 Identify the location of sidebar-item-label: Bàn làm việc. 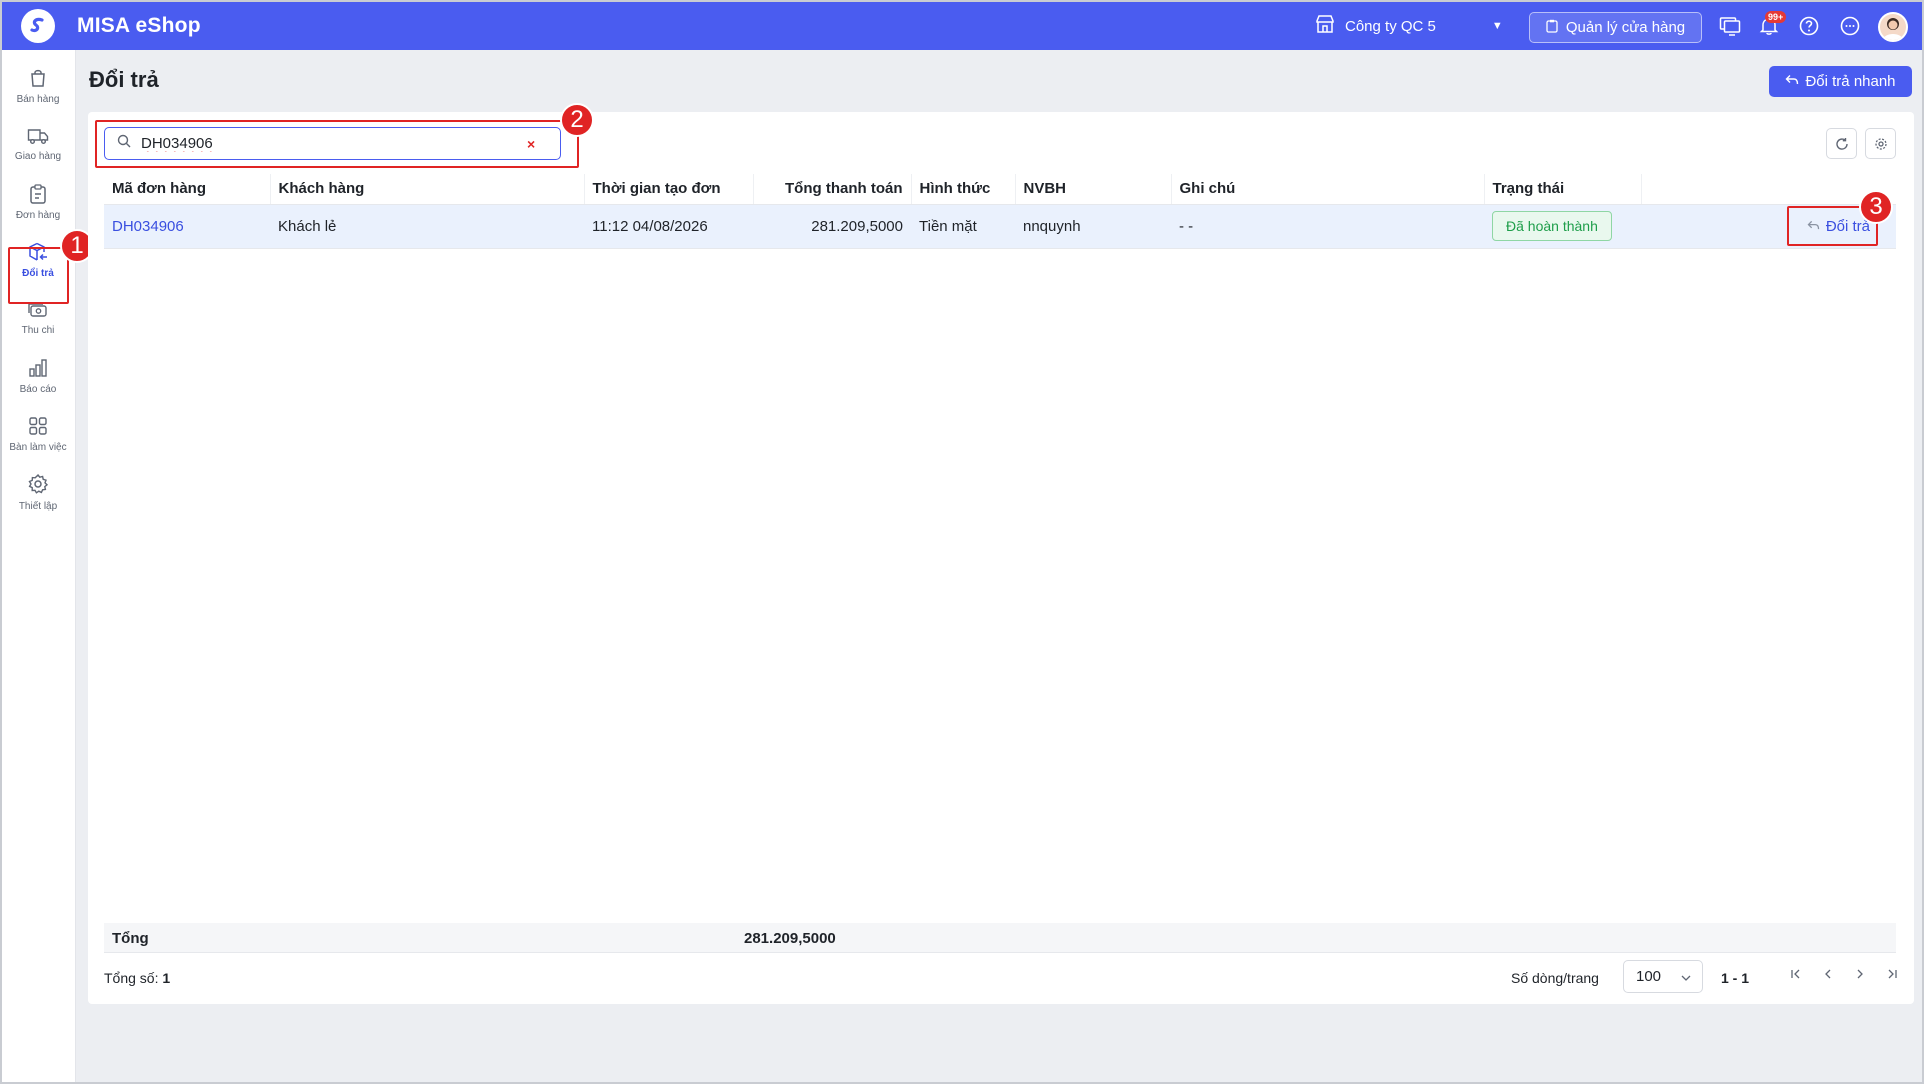
(38, 447).